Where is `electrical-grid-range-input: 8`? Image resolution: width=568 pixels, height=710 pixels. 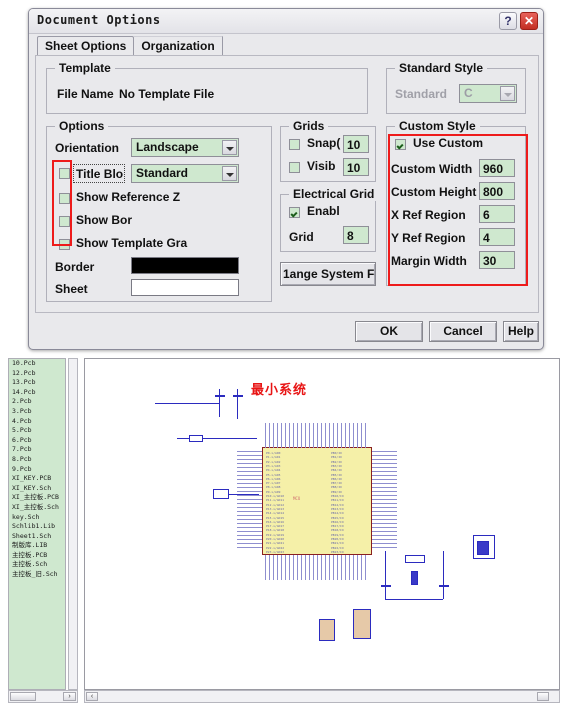
electrical-grid-range-input: 8 is located at coordinates (356, 235).